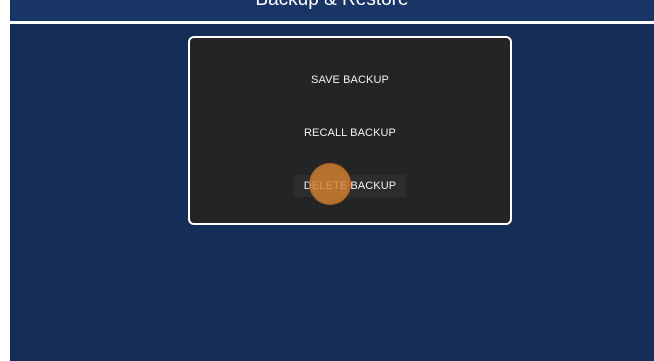 Image resolution: width=654 pixels, height=361 pixels. Describe the element at coordinates (332, 12) in the screenshot. I see `title-bar: Backup & Restore` at that location.